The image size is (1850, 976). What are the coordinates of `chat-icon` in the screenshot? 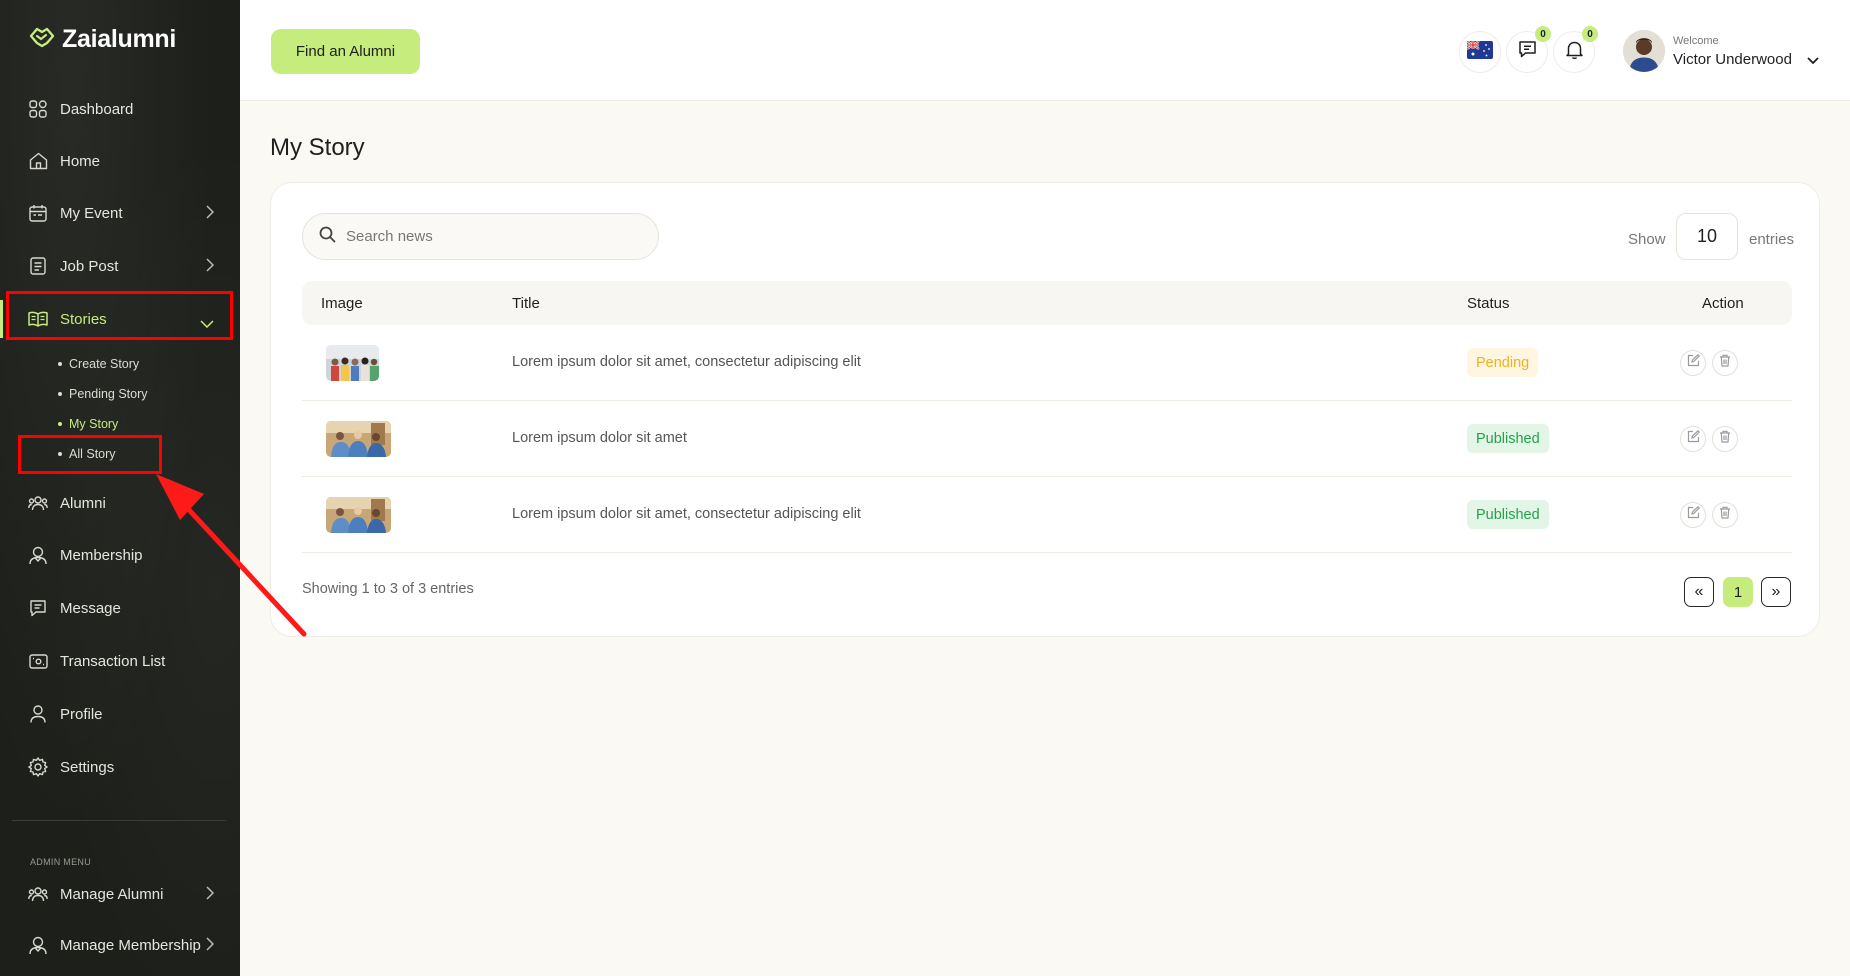 It's located at (1527, 52).